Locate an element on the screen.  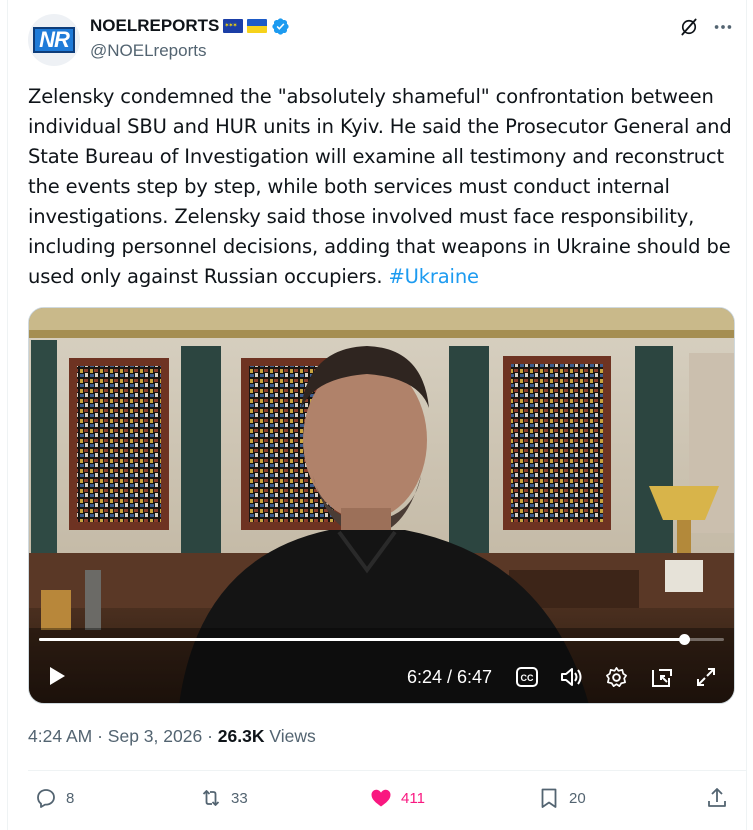
bookmark-count: 20 is located at coordinates (577, 798).